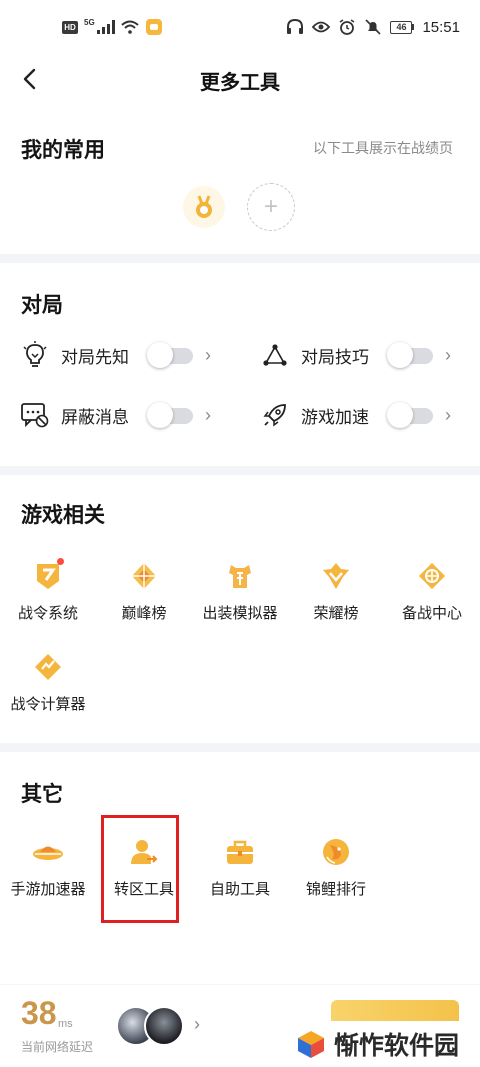  Describe the element at coordinates (60, 561) in the screenshot. I see `new-badge` at that location.